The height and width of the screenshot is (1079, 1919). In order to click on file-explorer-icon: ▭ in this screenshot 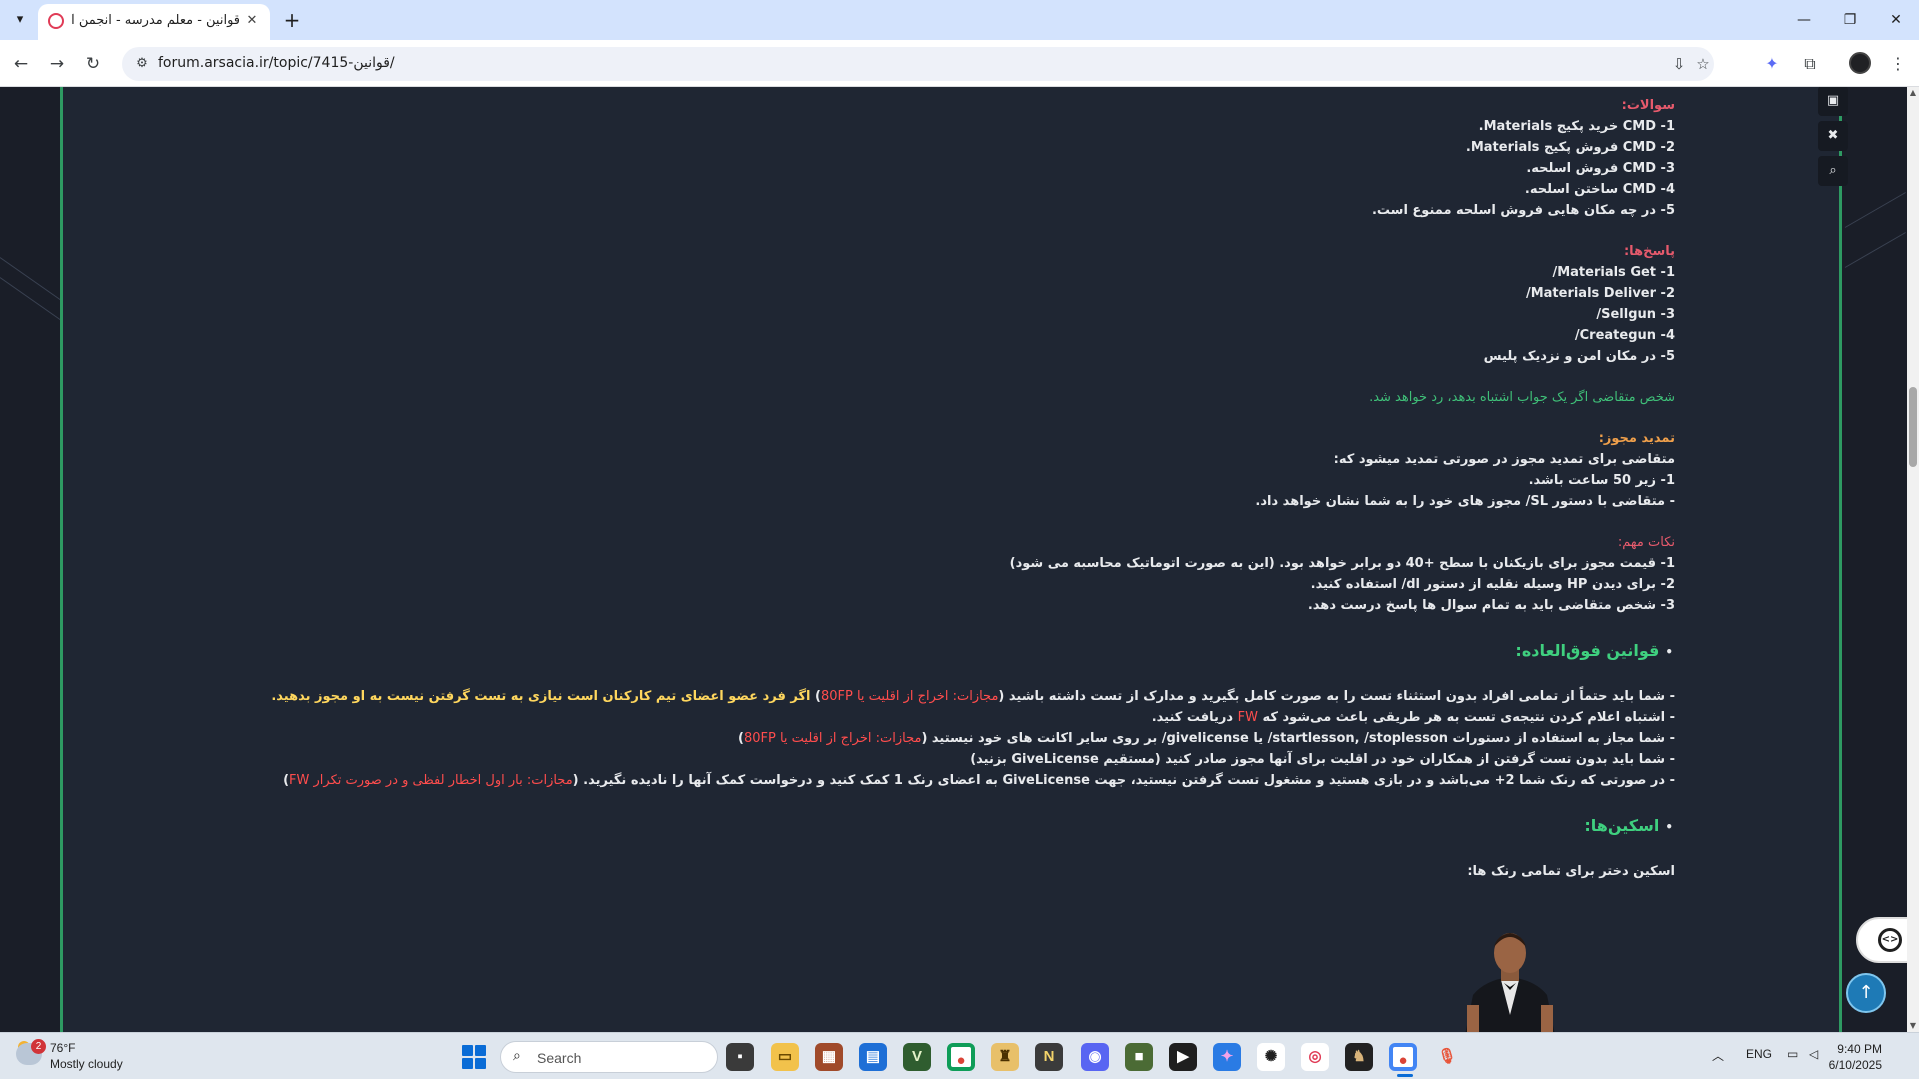, I will do `click(785, 1057)`.